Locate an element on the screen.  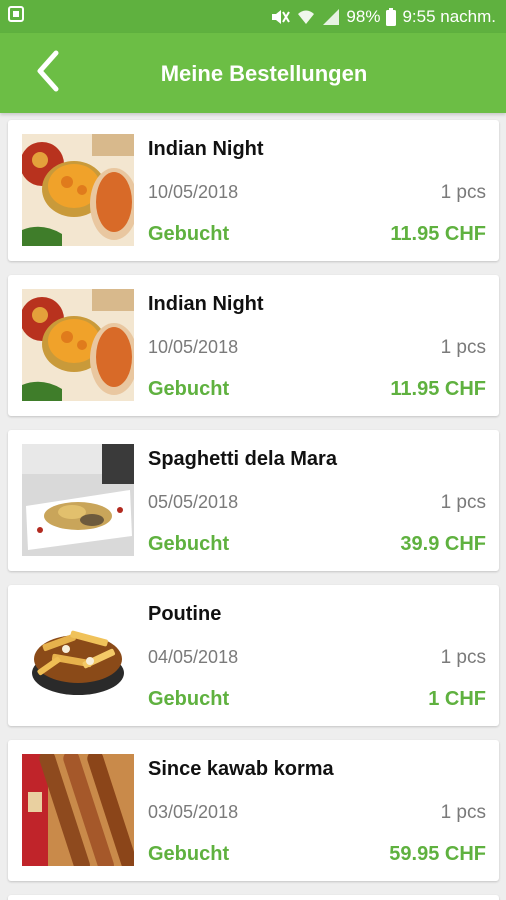
battery-percent: 98% is located at coordinates (363, 16).